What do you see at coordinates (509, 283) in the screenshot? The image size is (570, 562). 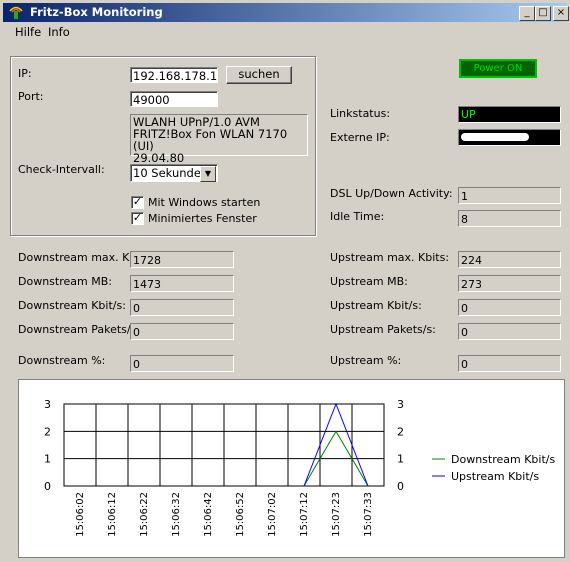 I see `upstream-mb-field: 273` at bounding box center [509, 283].